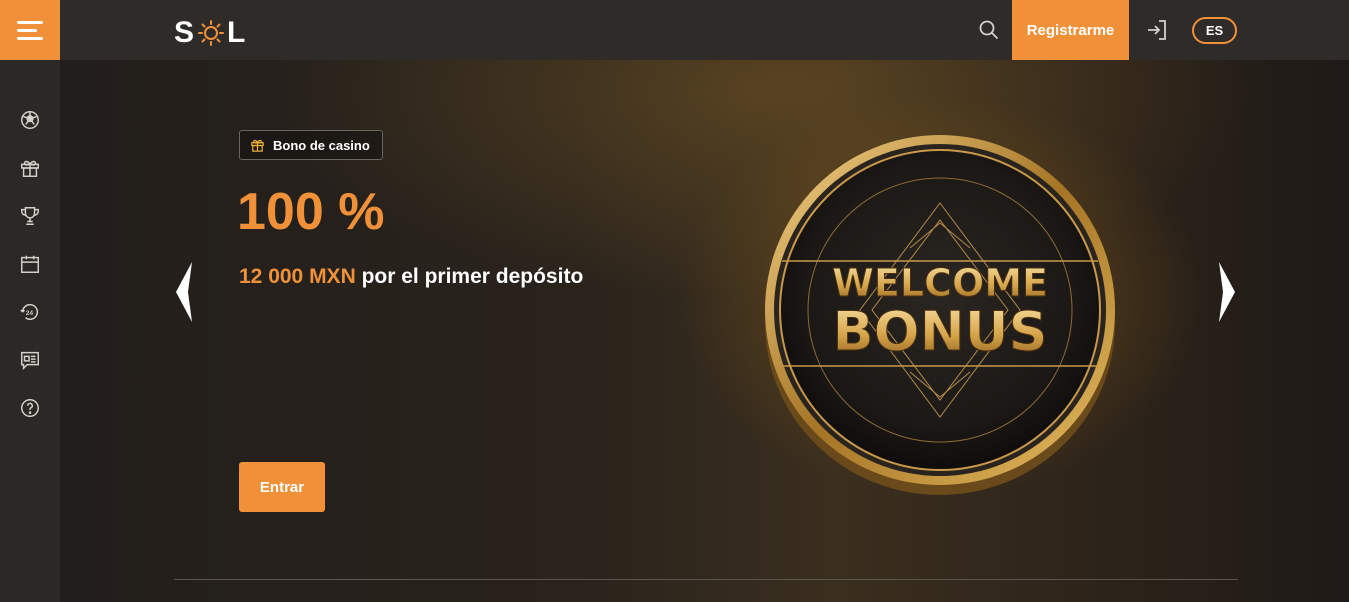  I want to click on sol-logo: S L, so click(210, 33).